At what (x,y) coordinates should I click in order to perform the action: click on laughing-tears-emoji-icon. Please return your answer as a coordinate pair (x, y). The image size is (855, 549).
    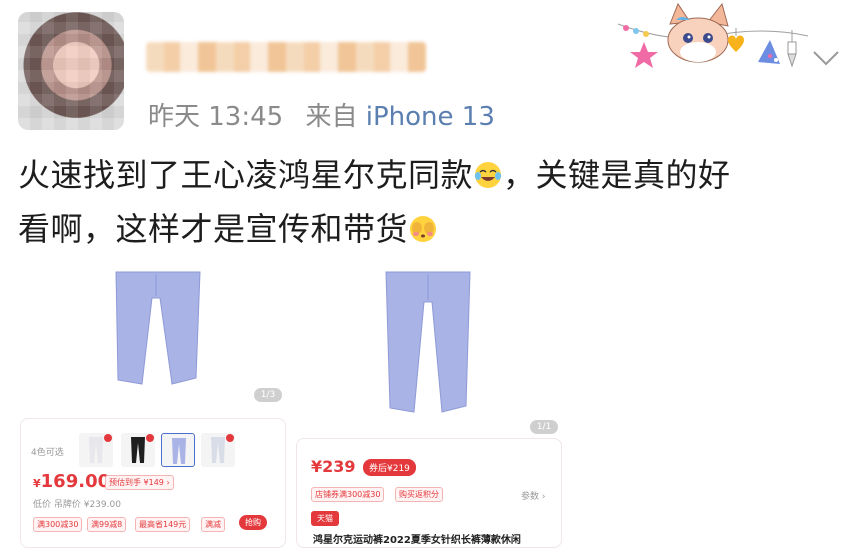
    Looking at the image, I should click on (488, 175).